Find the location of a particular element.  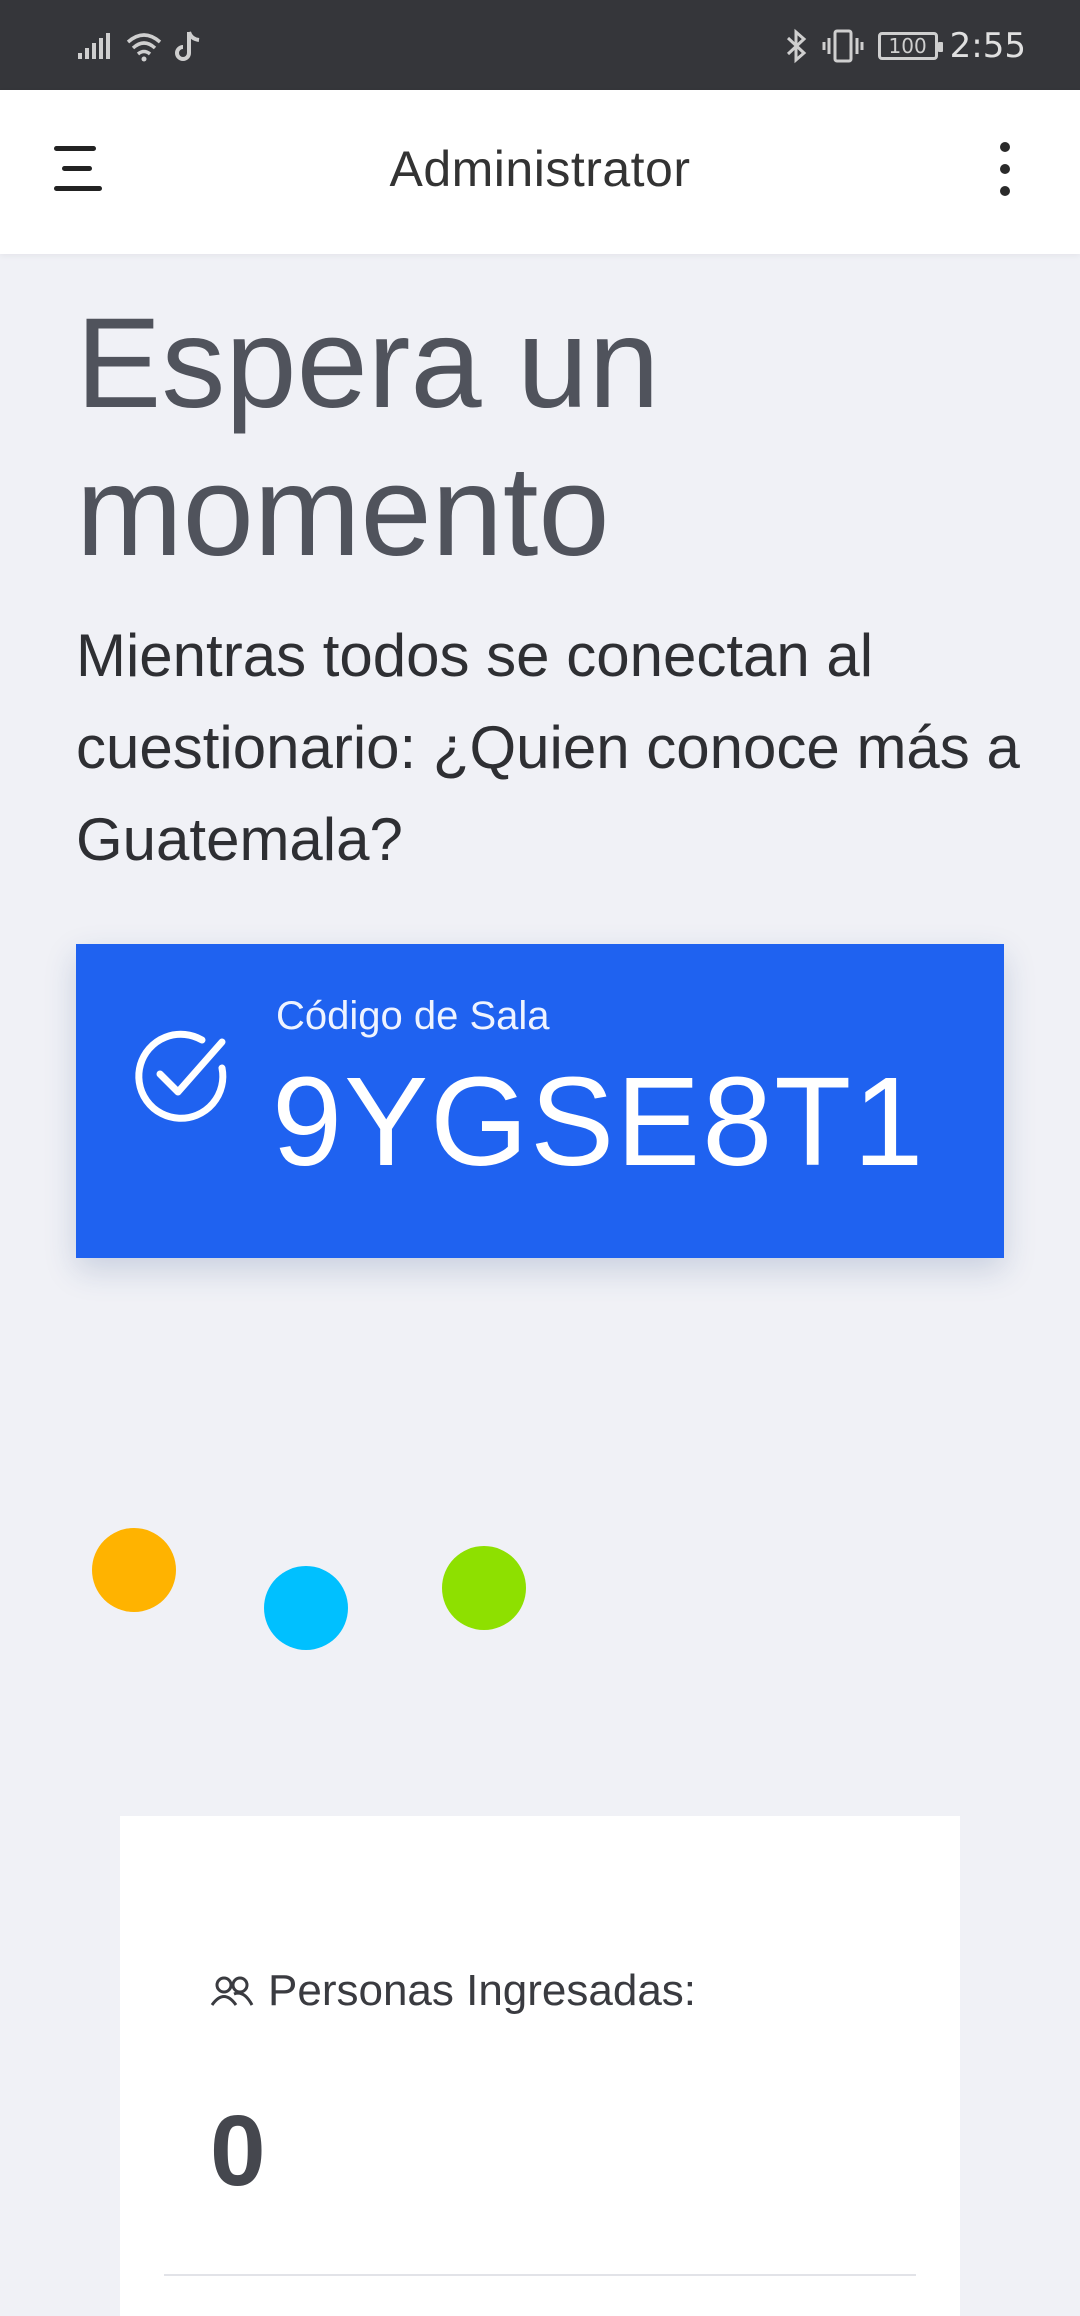

check-circle-icon is located at coordinates (181, 1076).